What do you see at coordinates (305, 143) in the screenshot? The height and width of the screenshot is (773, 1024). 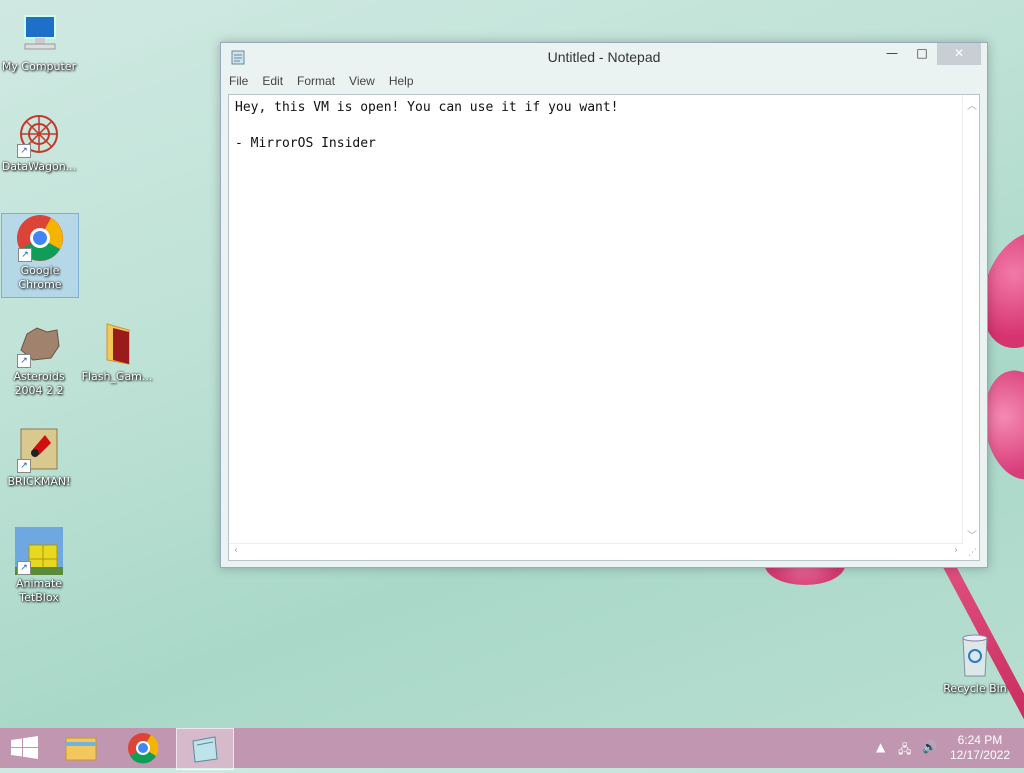 I see `text-line: - MirrorOS Insider` at bounding box center [305, 143].